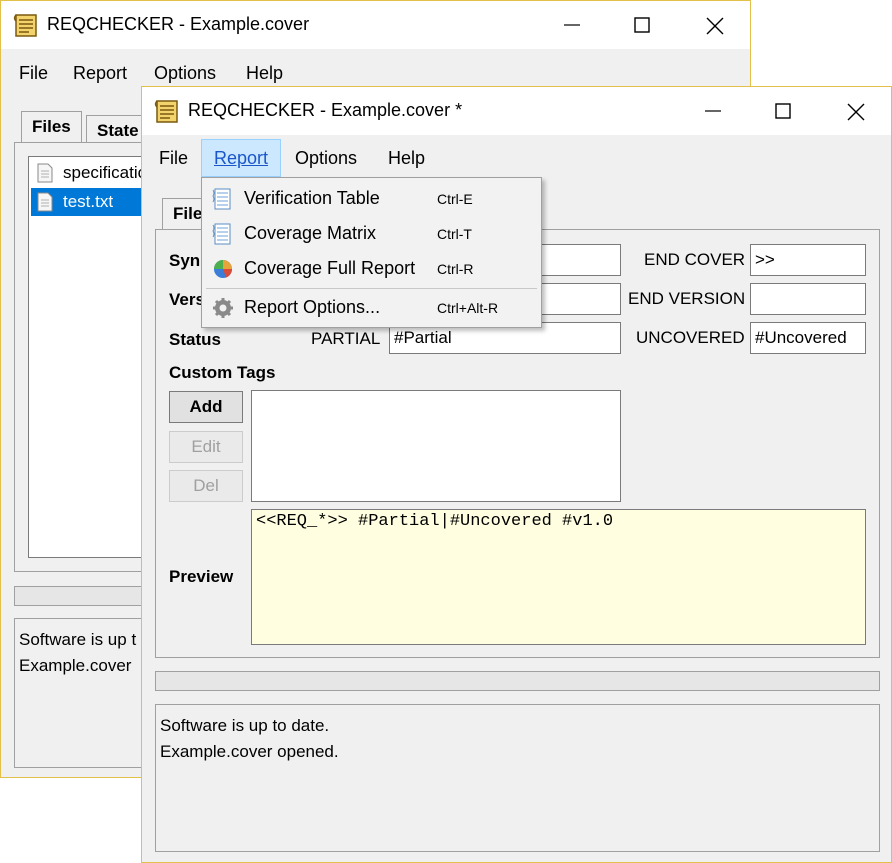 Image resolution: width=892 pixels, height=863 pixels. What do you see at coordinates (221, 234) in the screenshot?
I see `matrix-icon` at bounding box center [221, 234].